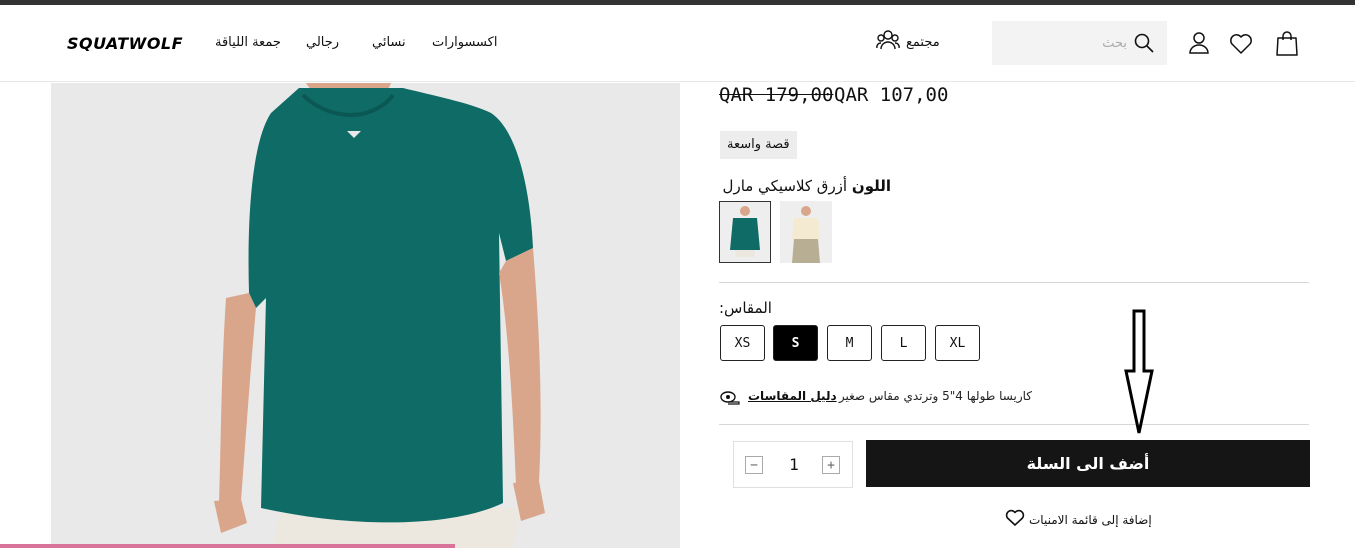 The width and height of the screenshot is (1355, 548). I want to click on community-link: مجتمع, so click(908, 42).